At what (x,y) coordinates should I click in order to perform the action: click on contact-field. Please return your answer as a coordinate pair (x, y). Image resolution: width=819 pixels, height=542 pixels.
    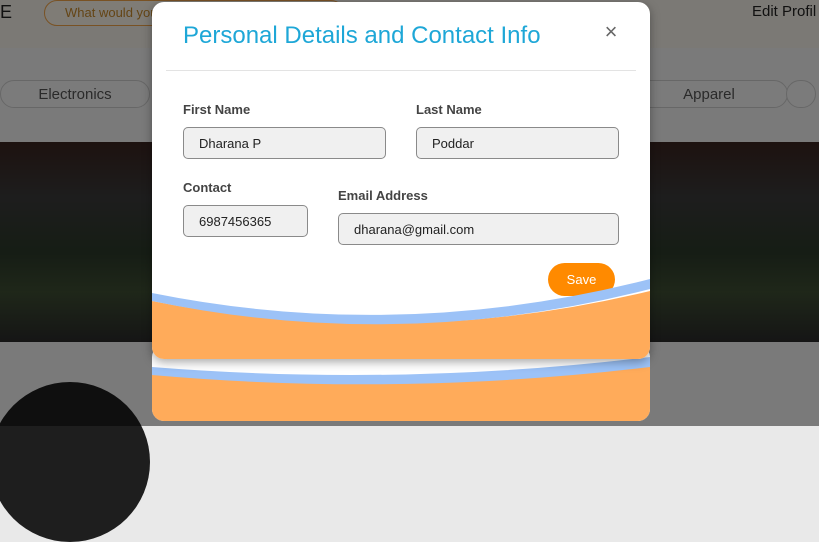
    Looking at the image, I should click on (245, 221).